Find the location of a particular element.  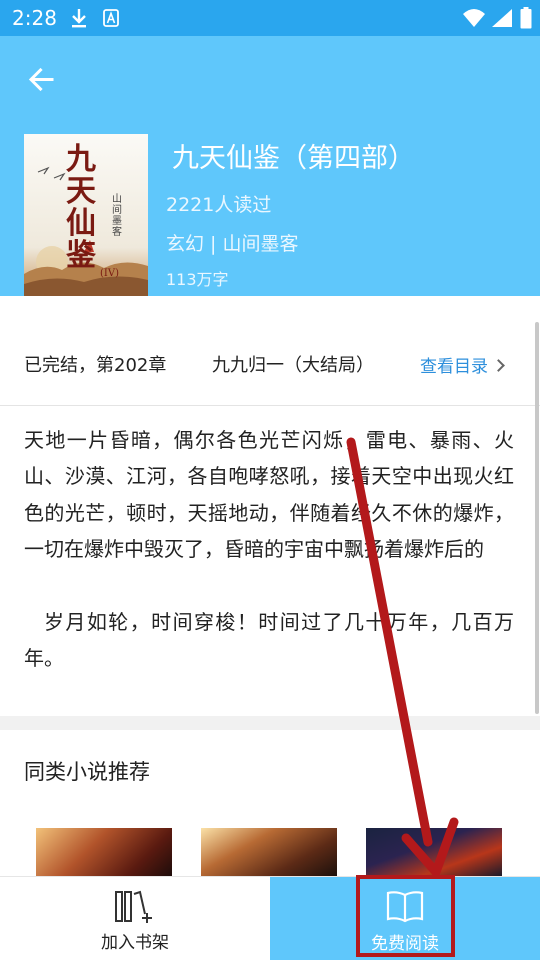

battery-icon is located at coordinates (526, 18).